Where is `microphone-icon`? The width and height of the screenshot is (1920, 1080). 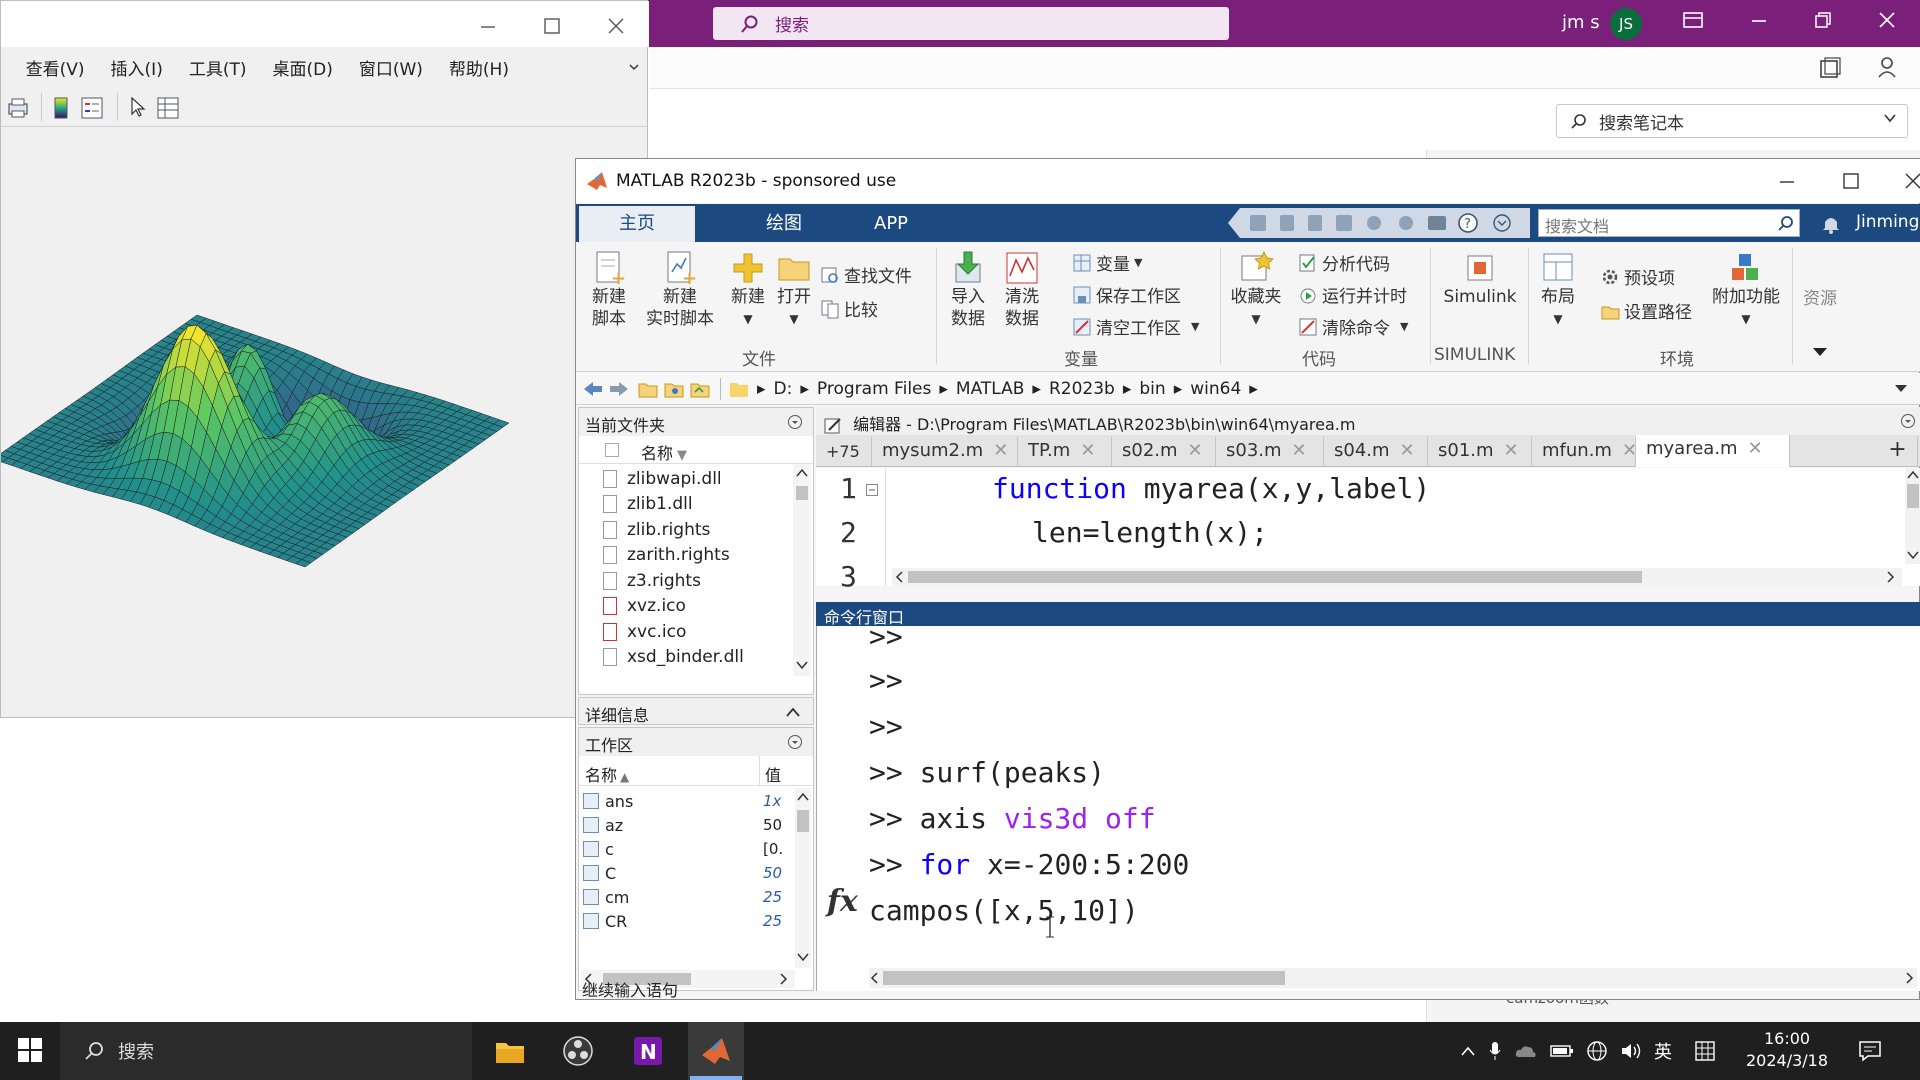 microphone-icon is located at coordinates (1495, 1051).